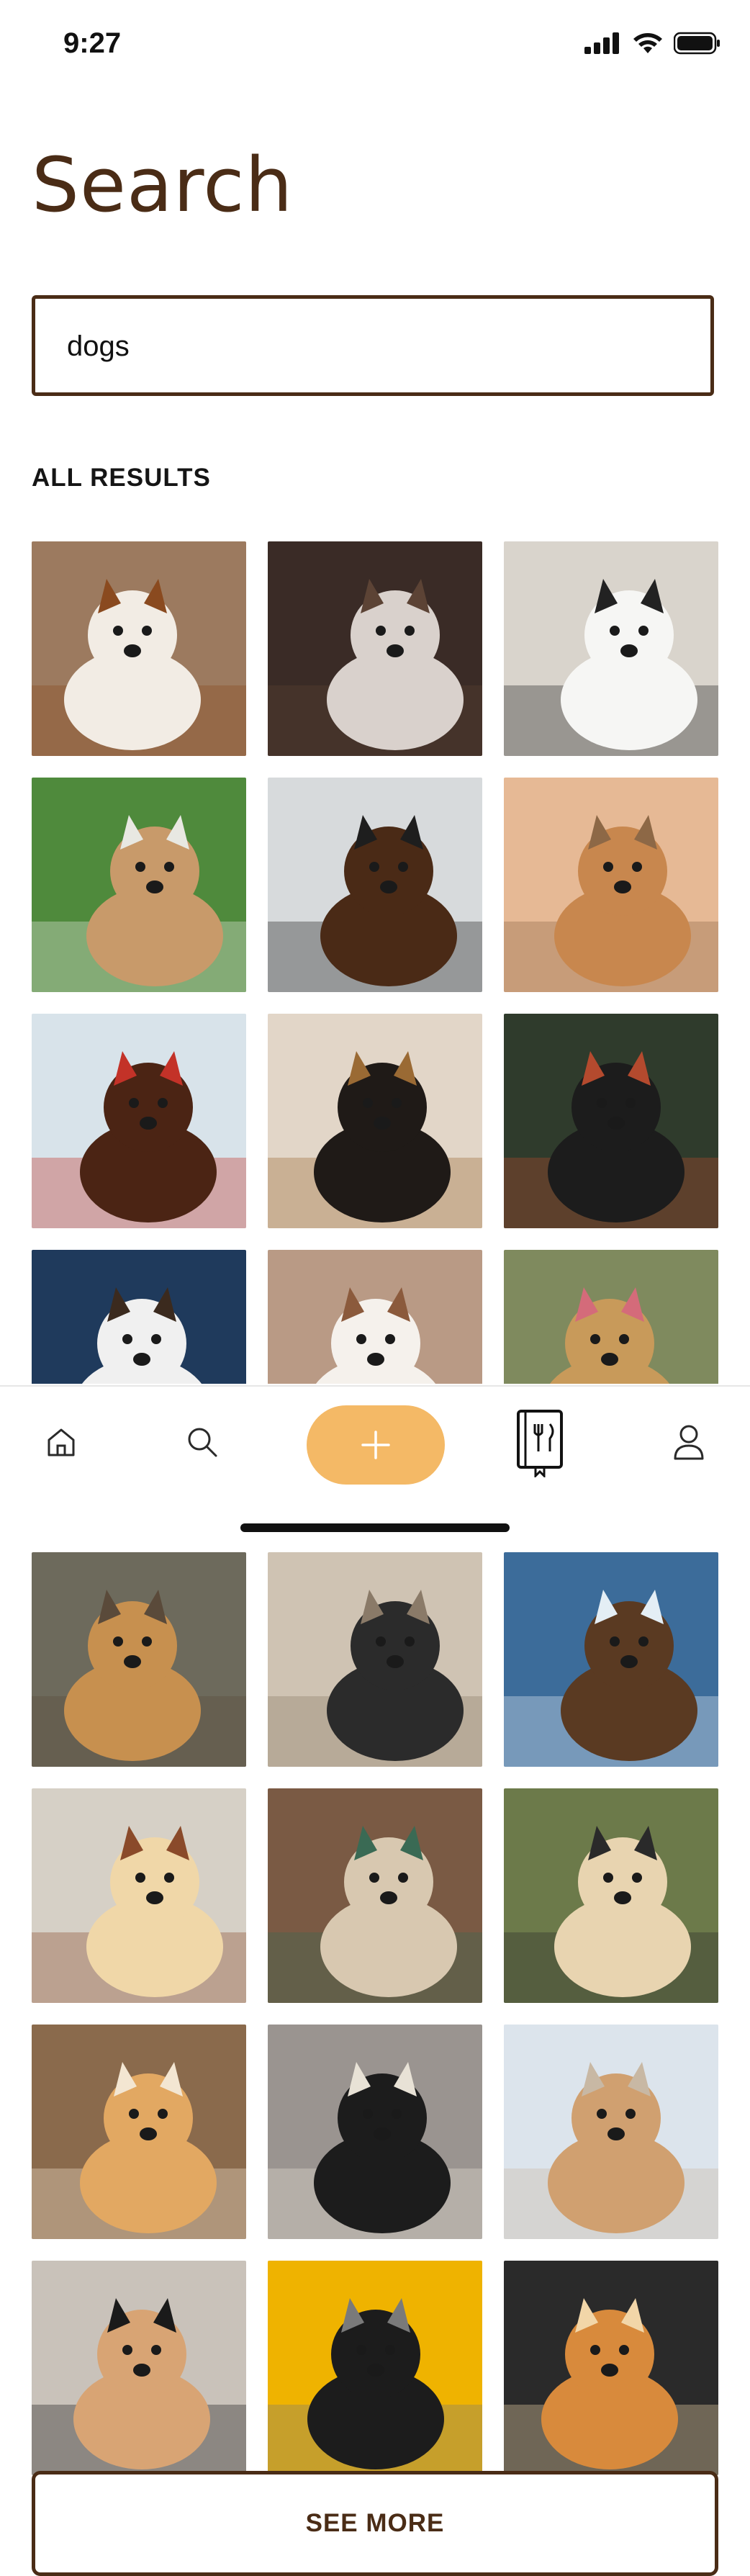 The height and width of the screenshot is (2576, 750). Describe the element at coordinates (611, 1659) in the screenshot. I see `dog-photo-dog-swimming` at that location.